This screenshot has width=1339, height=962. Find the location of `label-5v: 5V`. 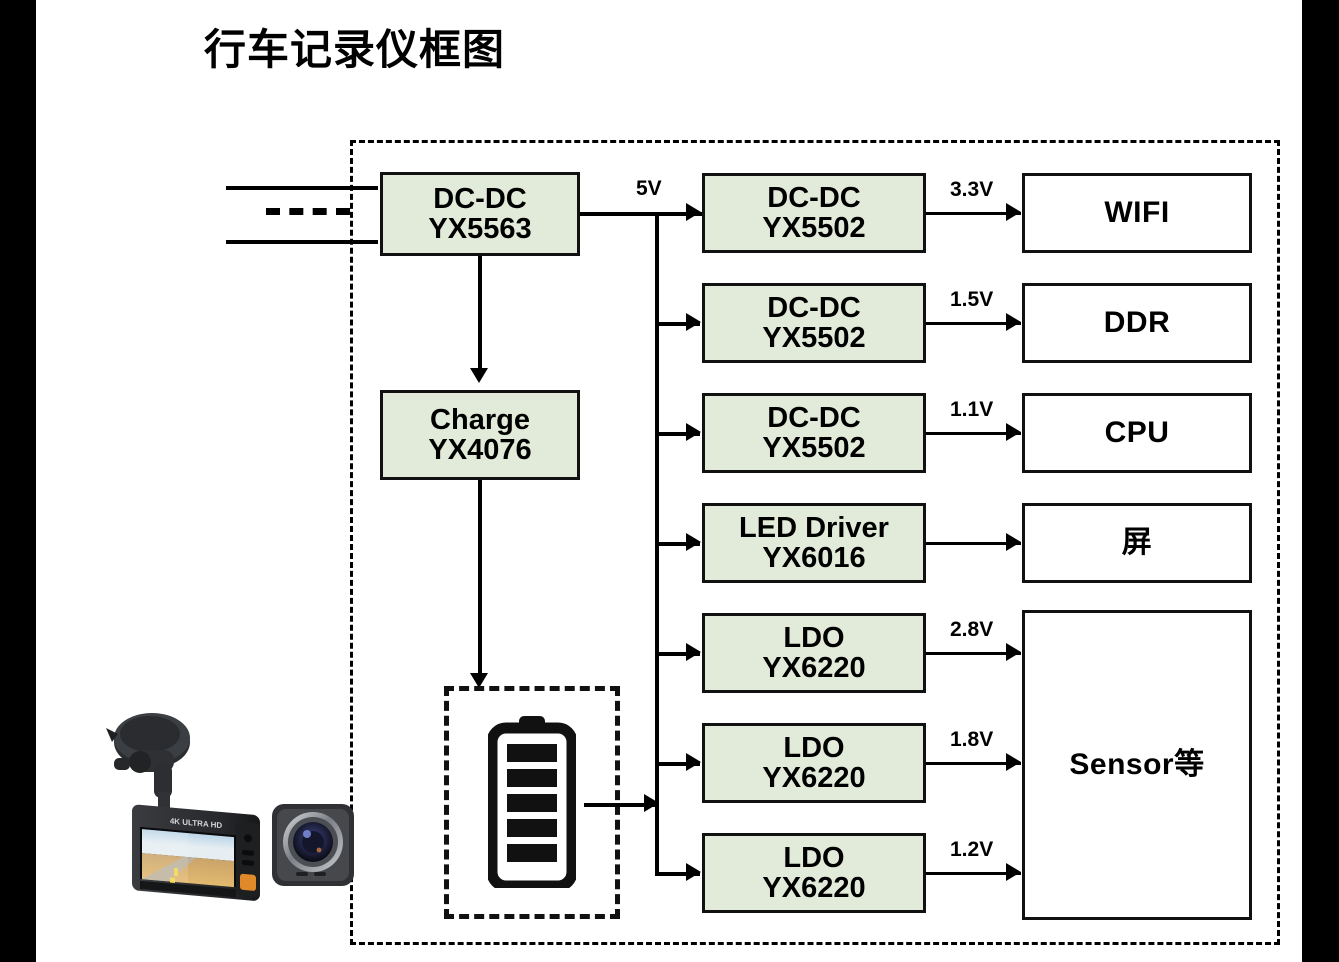

label-5v: 5V is located at coordinates (649, 188).